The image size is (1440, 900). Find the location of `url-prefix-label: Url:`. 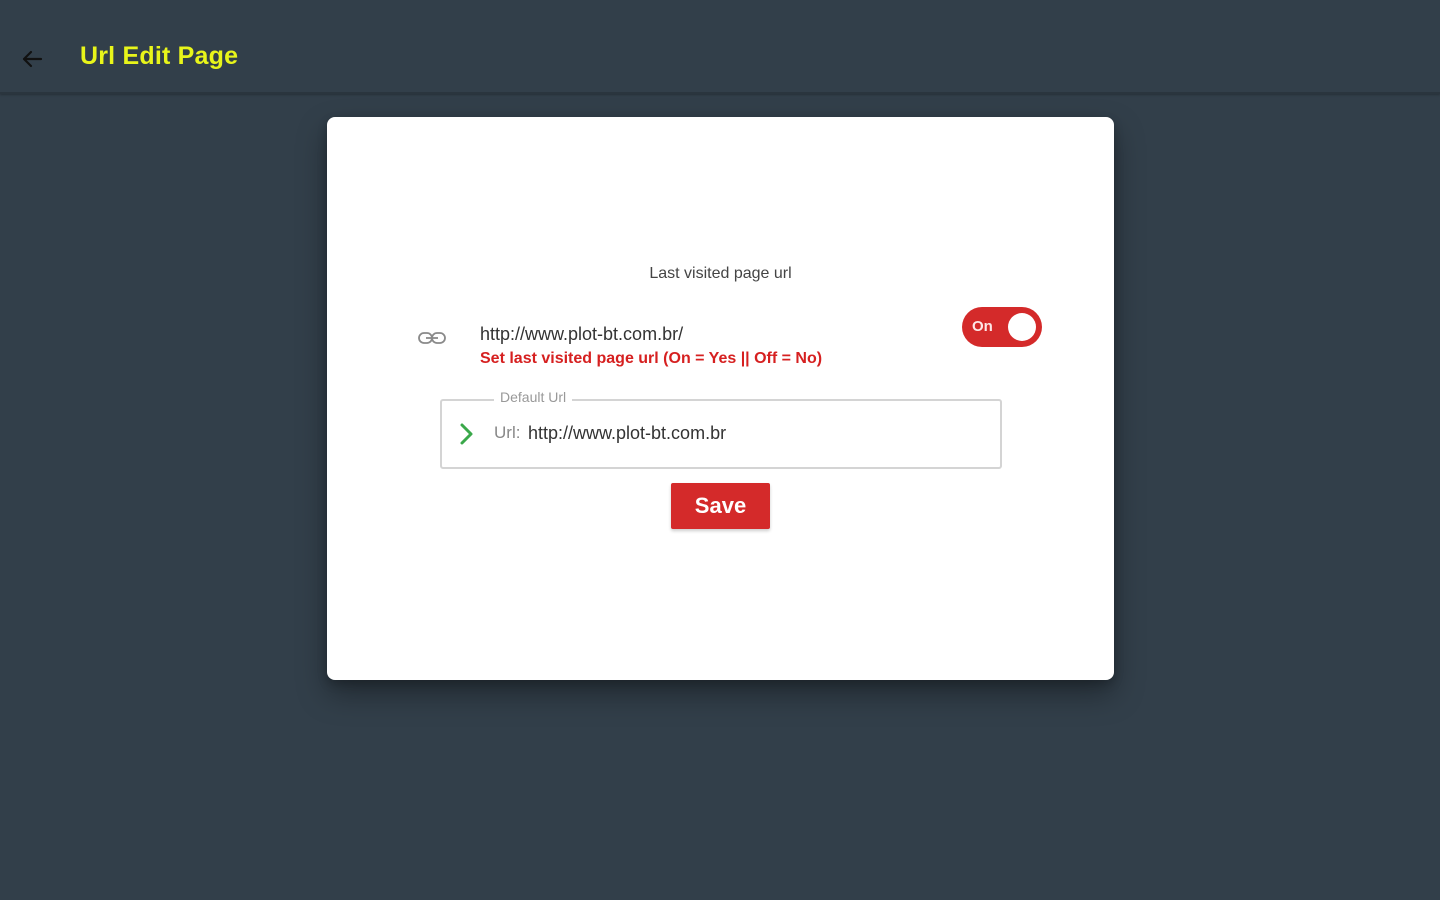

url-prefix-label: Url: is located at coordinates (507, 432).